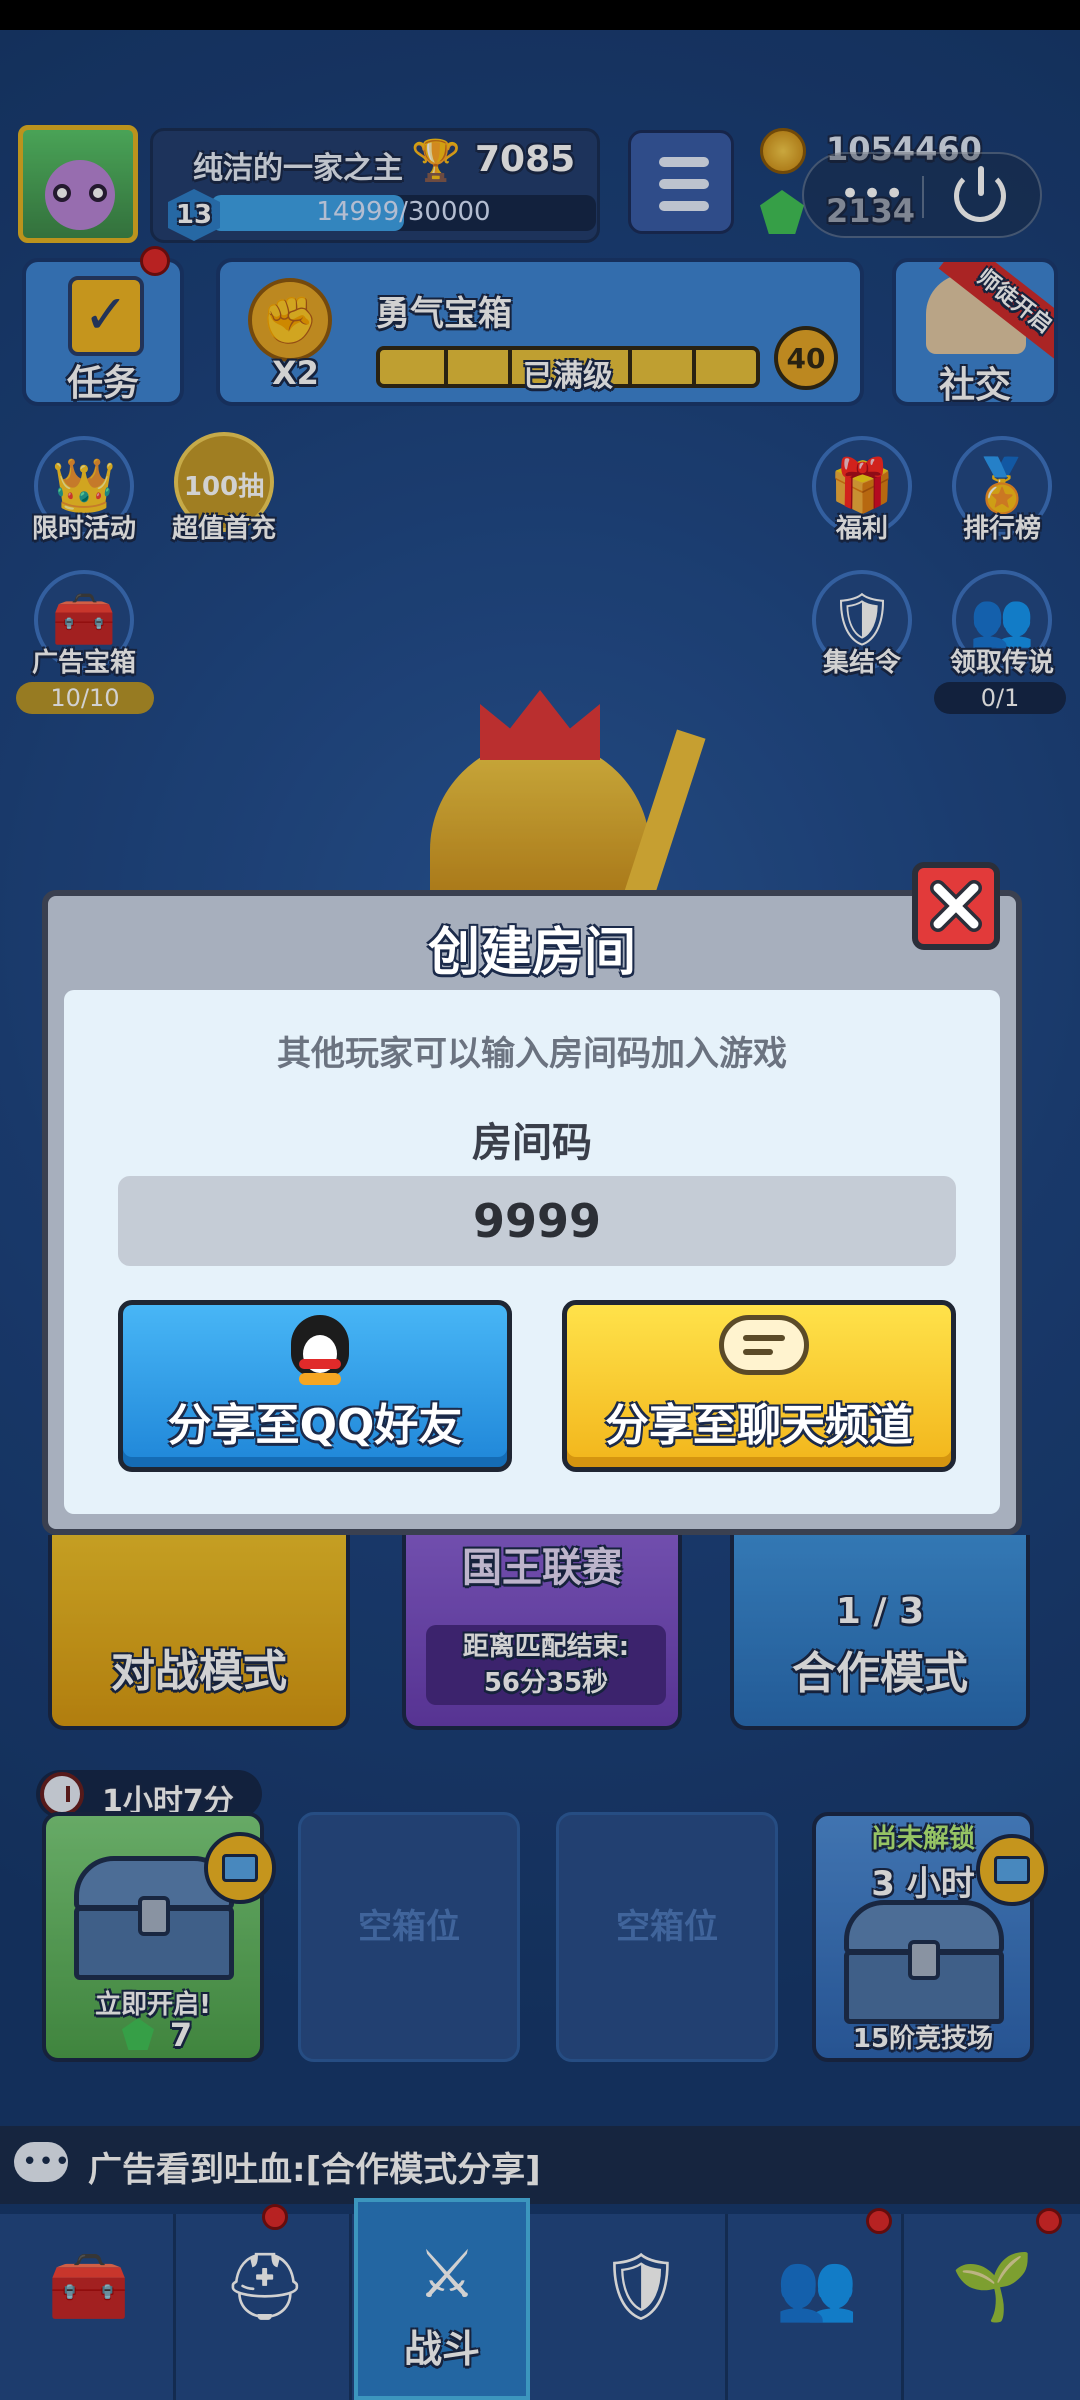 The image size is (1080, 2400). I want to click on dialog-hint: 其他玩家可以输入房间码加入游戏, so click(532, 1054).